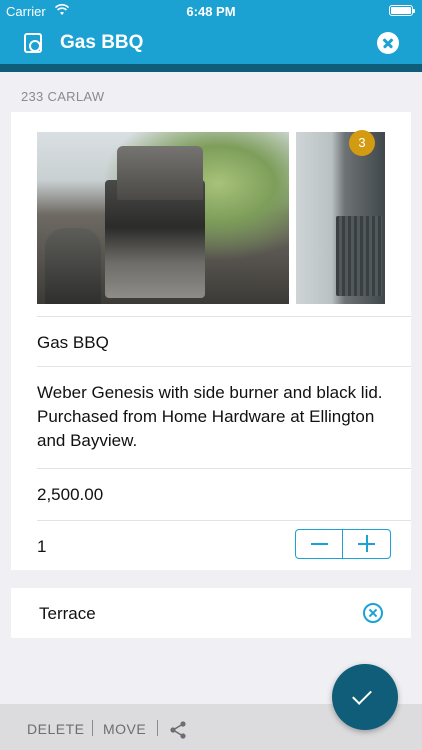  I want to click on item-quantity-row: 1, so click(224, 545).